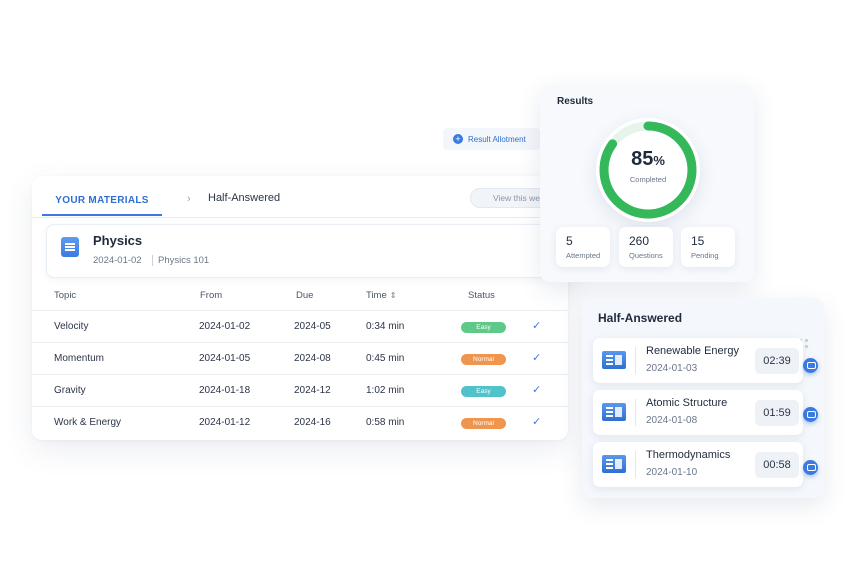  What do you see at coordinates (102, 201) in the screenshot?
I see `tab-your-materials: YOUR MATERIALS` at bounding box center [102, 201].